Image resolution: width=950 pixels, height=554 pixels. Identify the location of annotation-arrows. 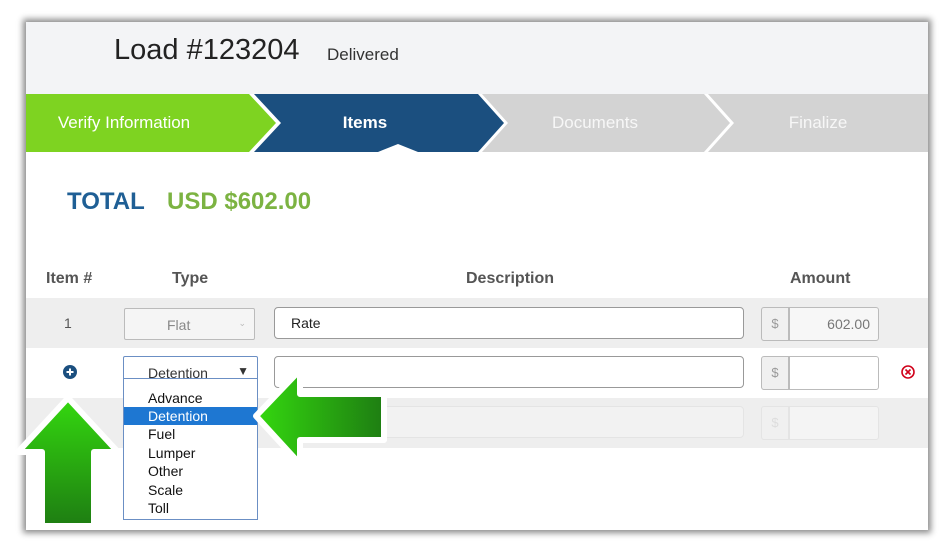
(201, 448).